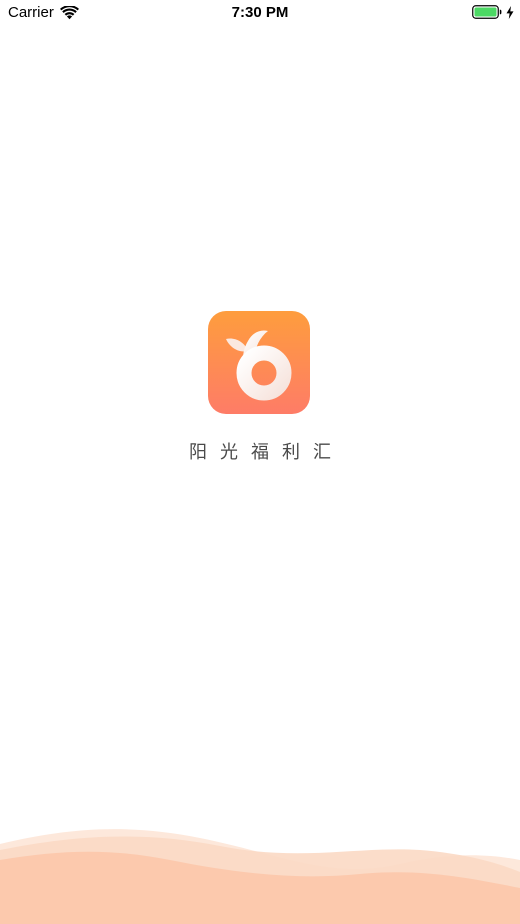  What do you see at coordinates (487, 12) in the screenshot?
I see `battery-icon` at bounding box center [487, 12].